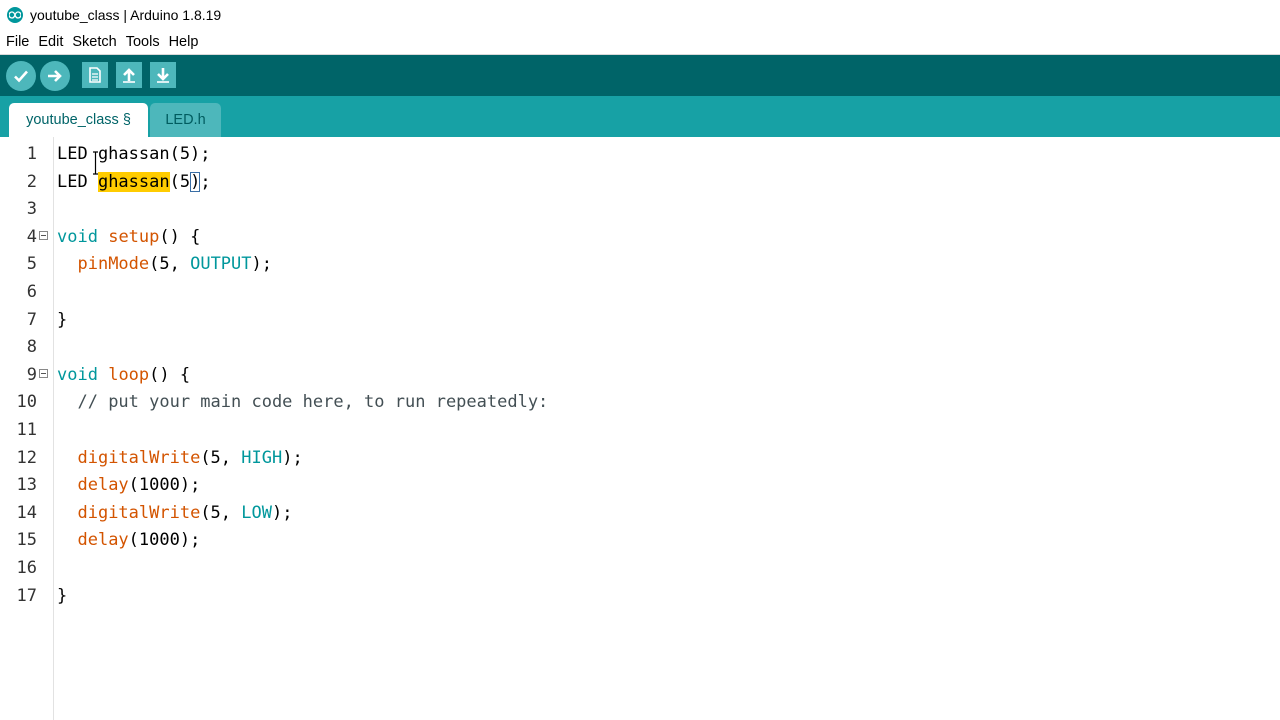  Describe the element at coordinates (31, 236) in the screenshot. I see `line-number: 4` at that location.